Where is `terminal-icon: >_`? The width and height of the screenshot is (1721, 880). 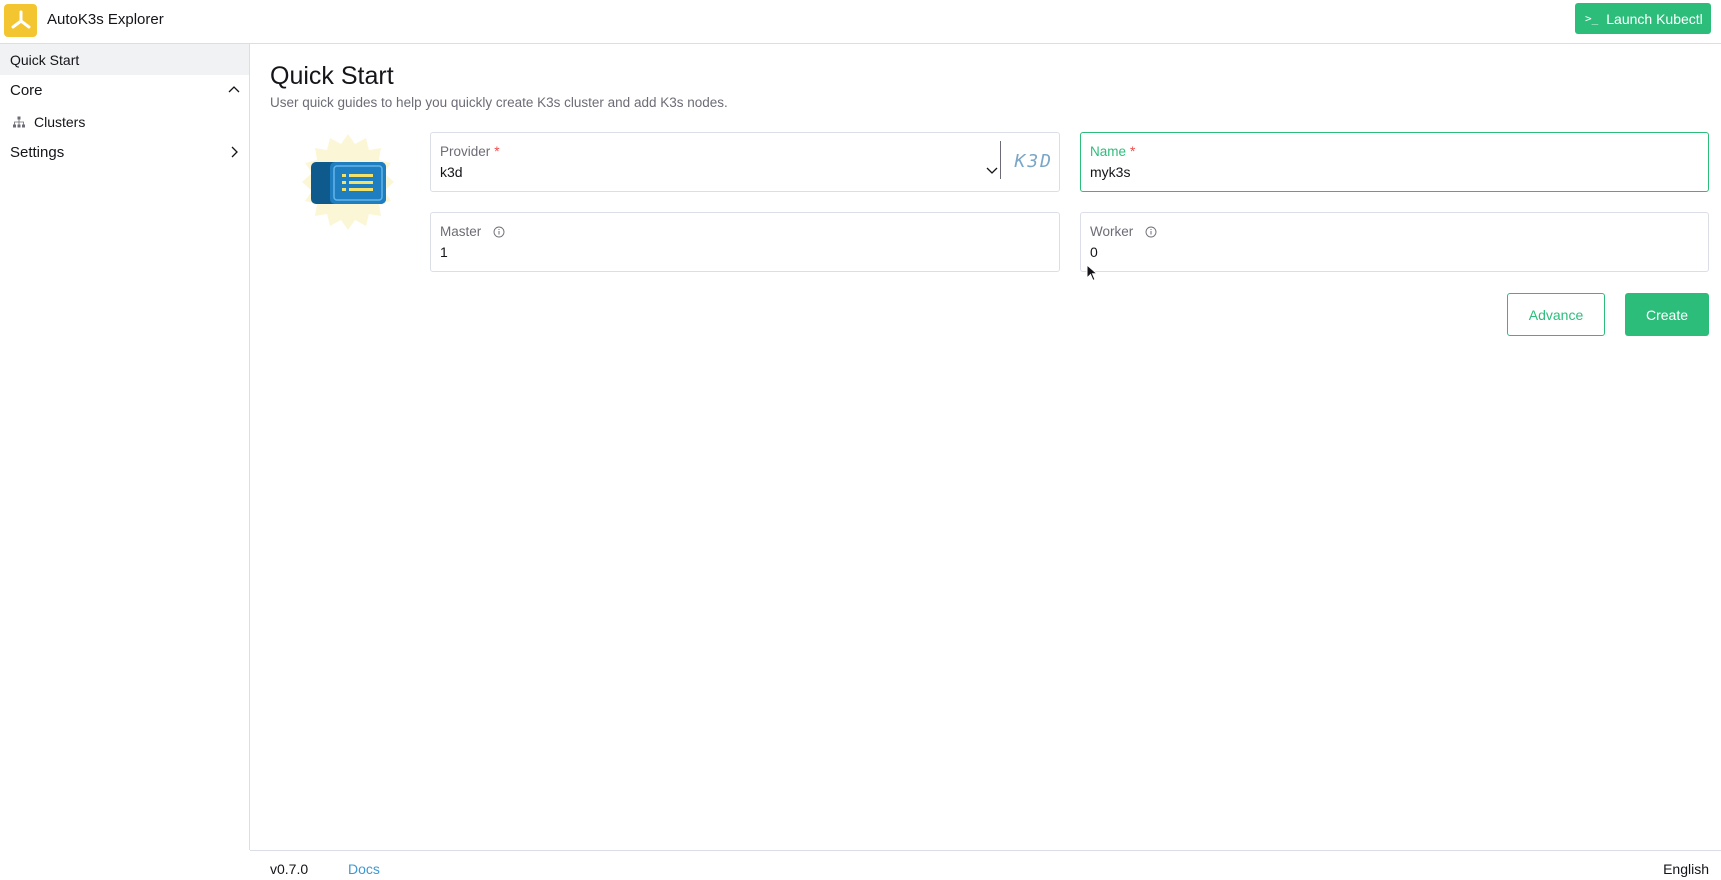 terminal-icon: >_ is located at coordinates (1592, 18).